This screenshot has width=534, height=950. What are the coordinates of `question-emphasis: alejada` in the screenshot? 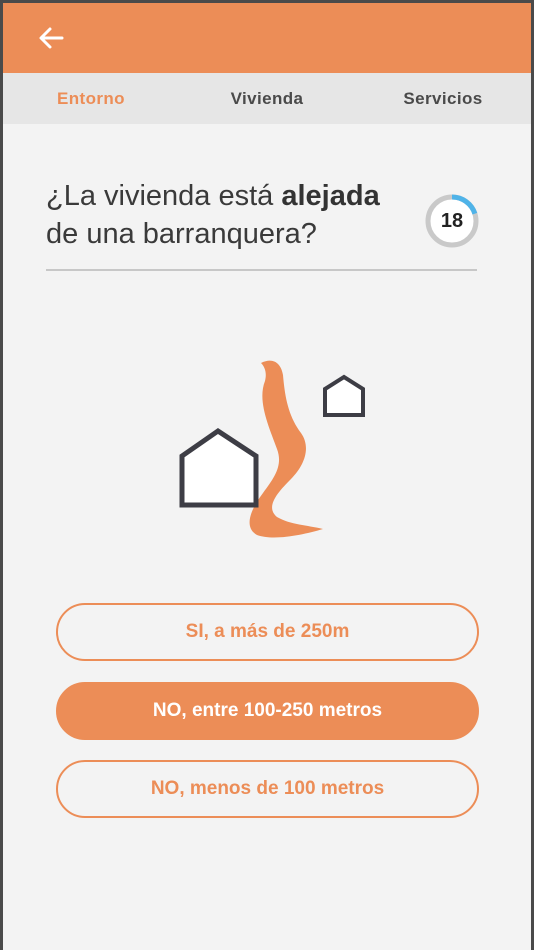 It's located at (330, 196).